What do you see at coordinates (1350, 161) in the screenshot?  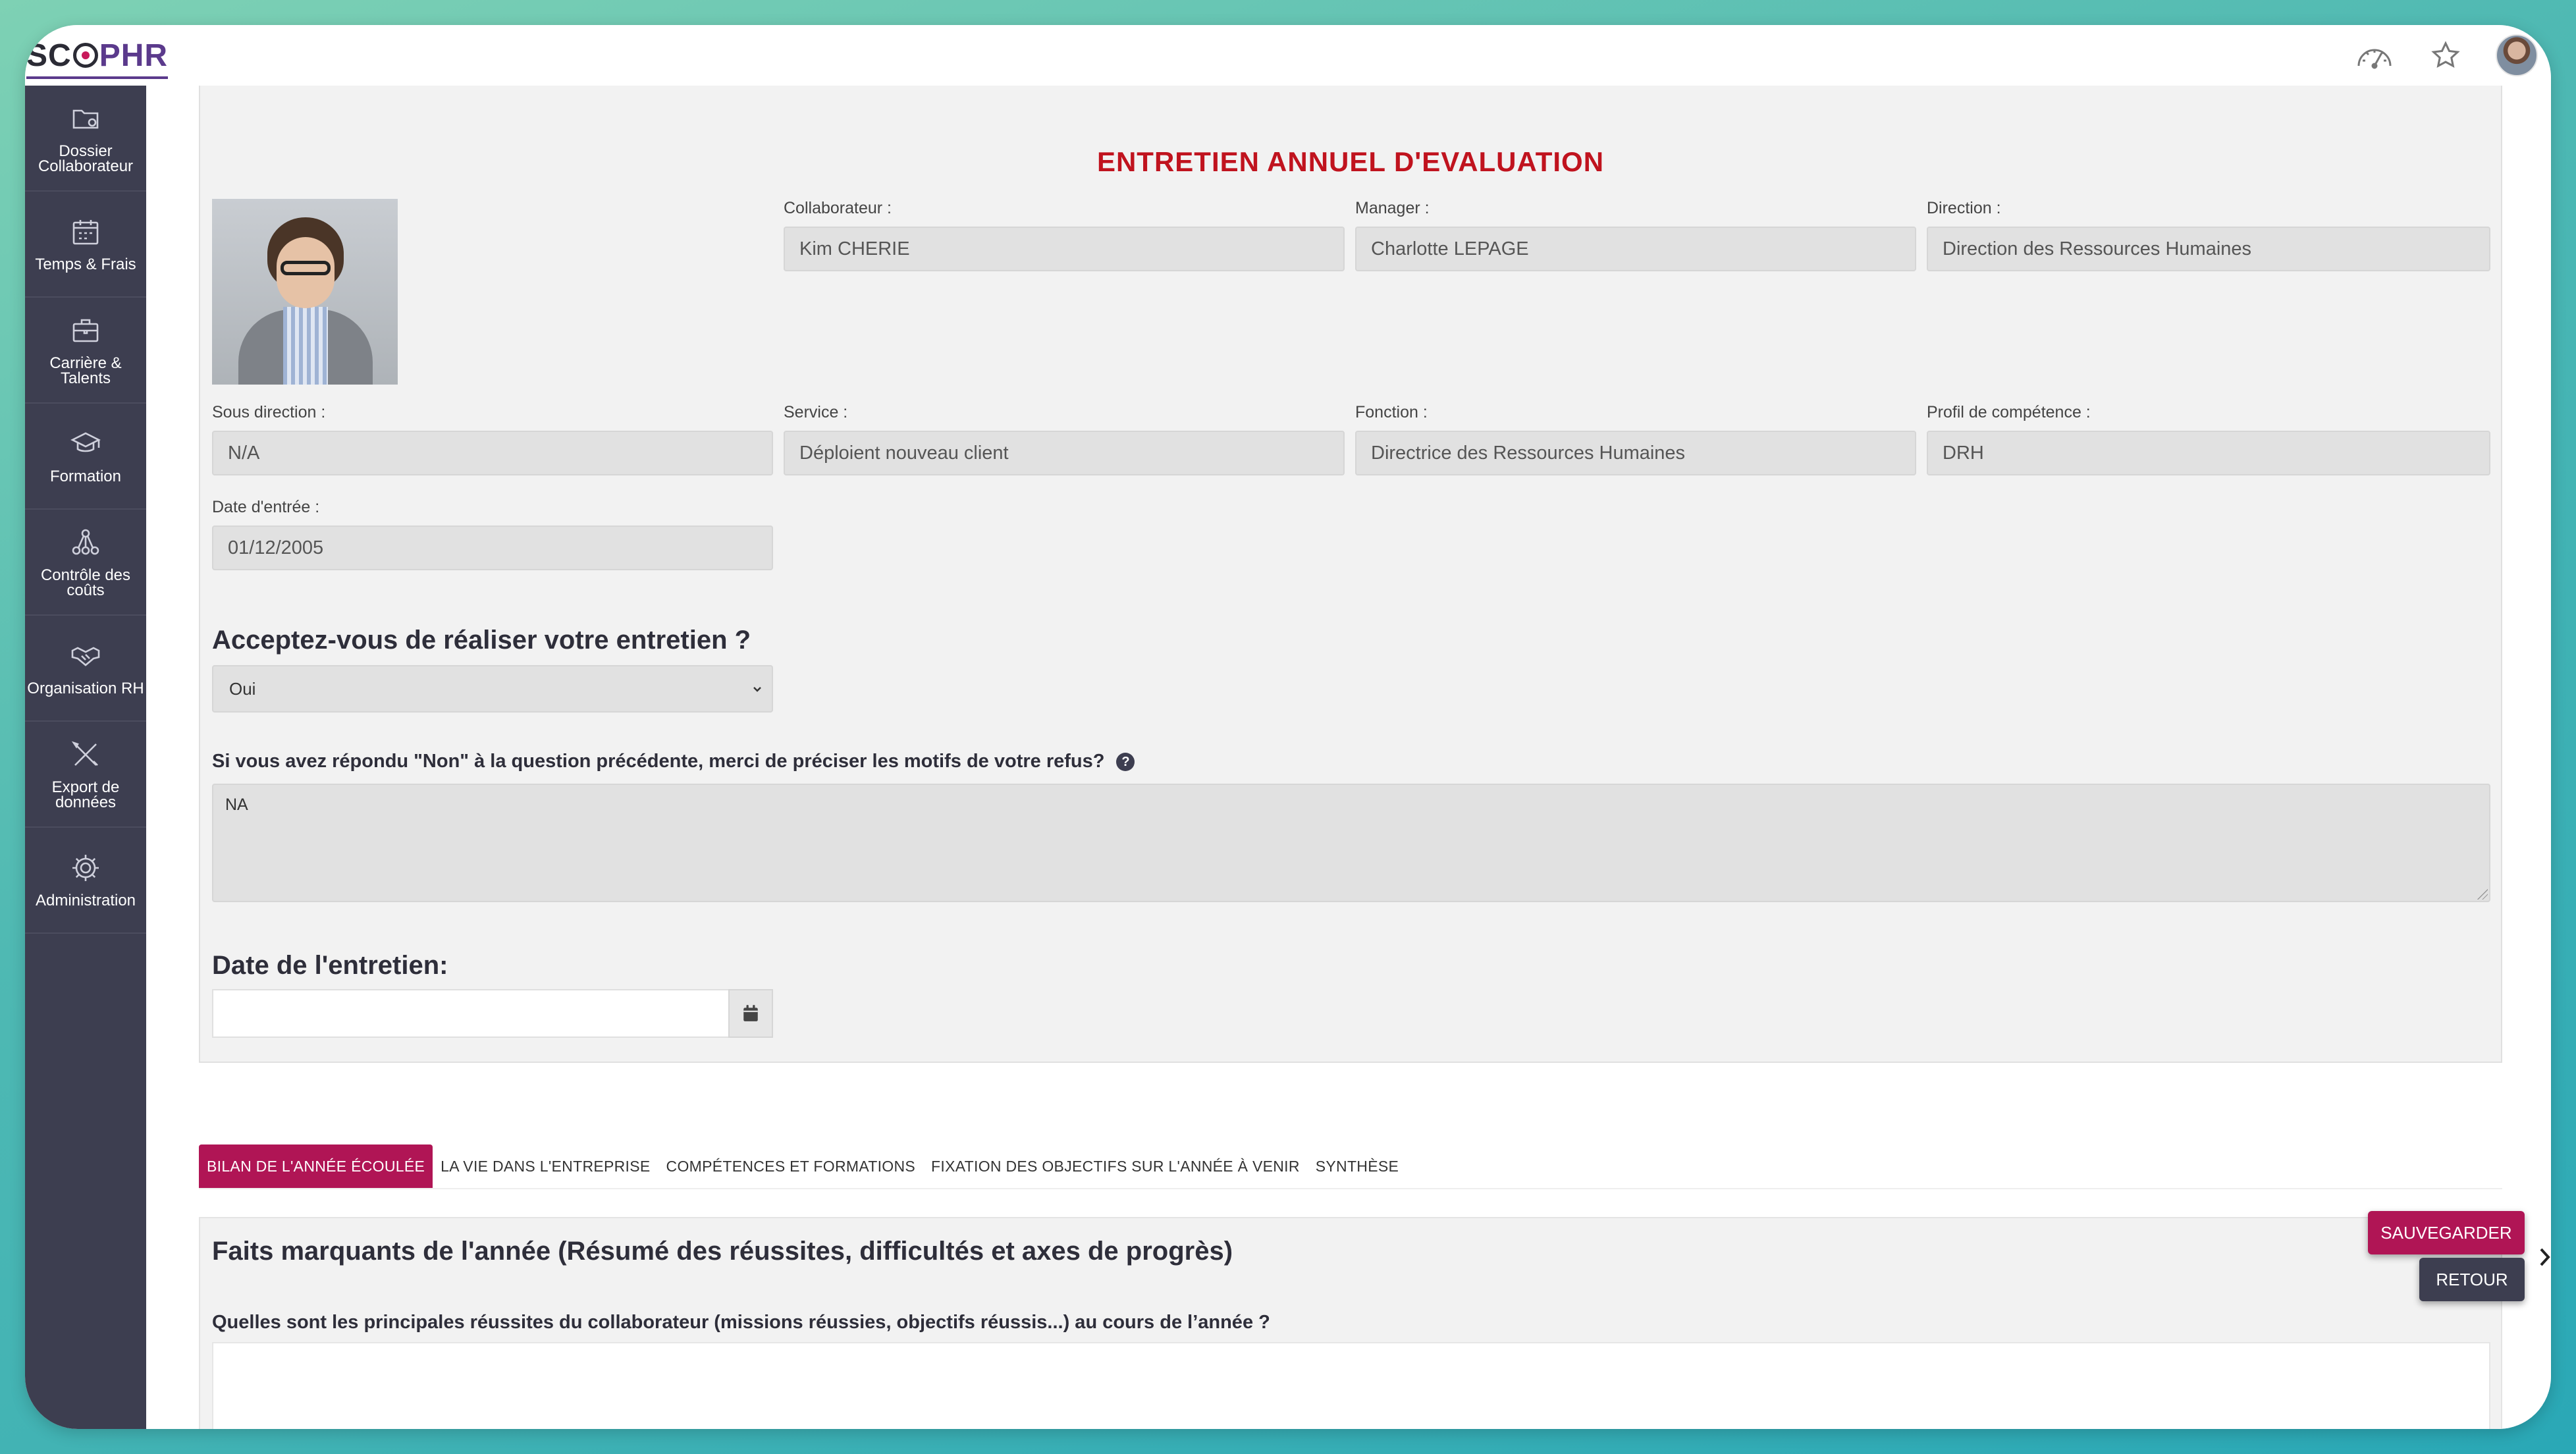 I see `page-title: ENTRETIEN ANNUEL D'EVALUATION` at bounding box center [1350, 161].